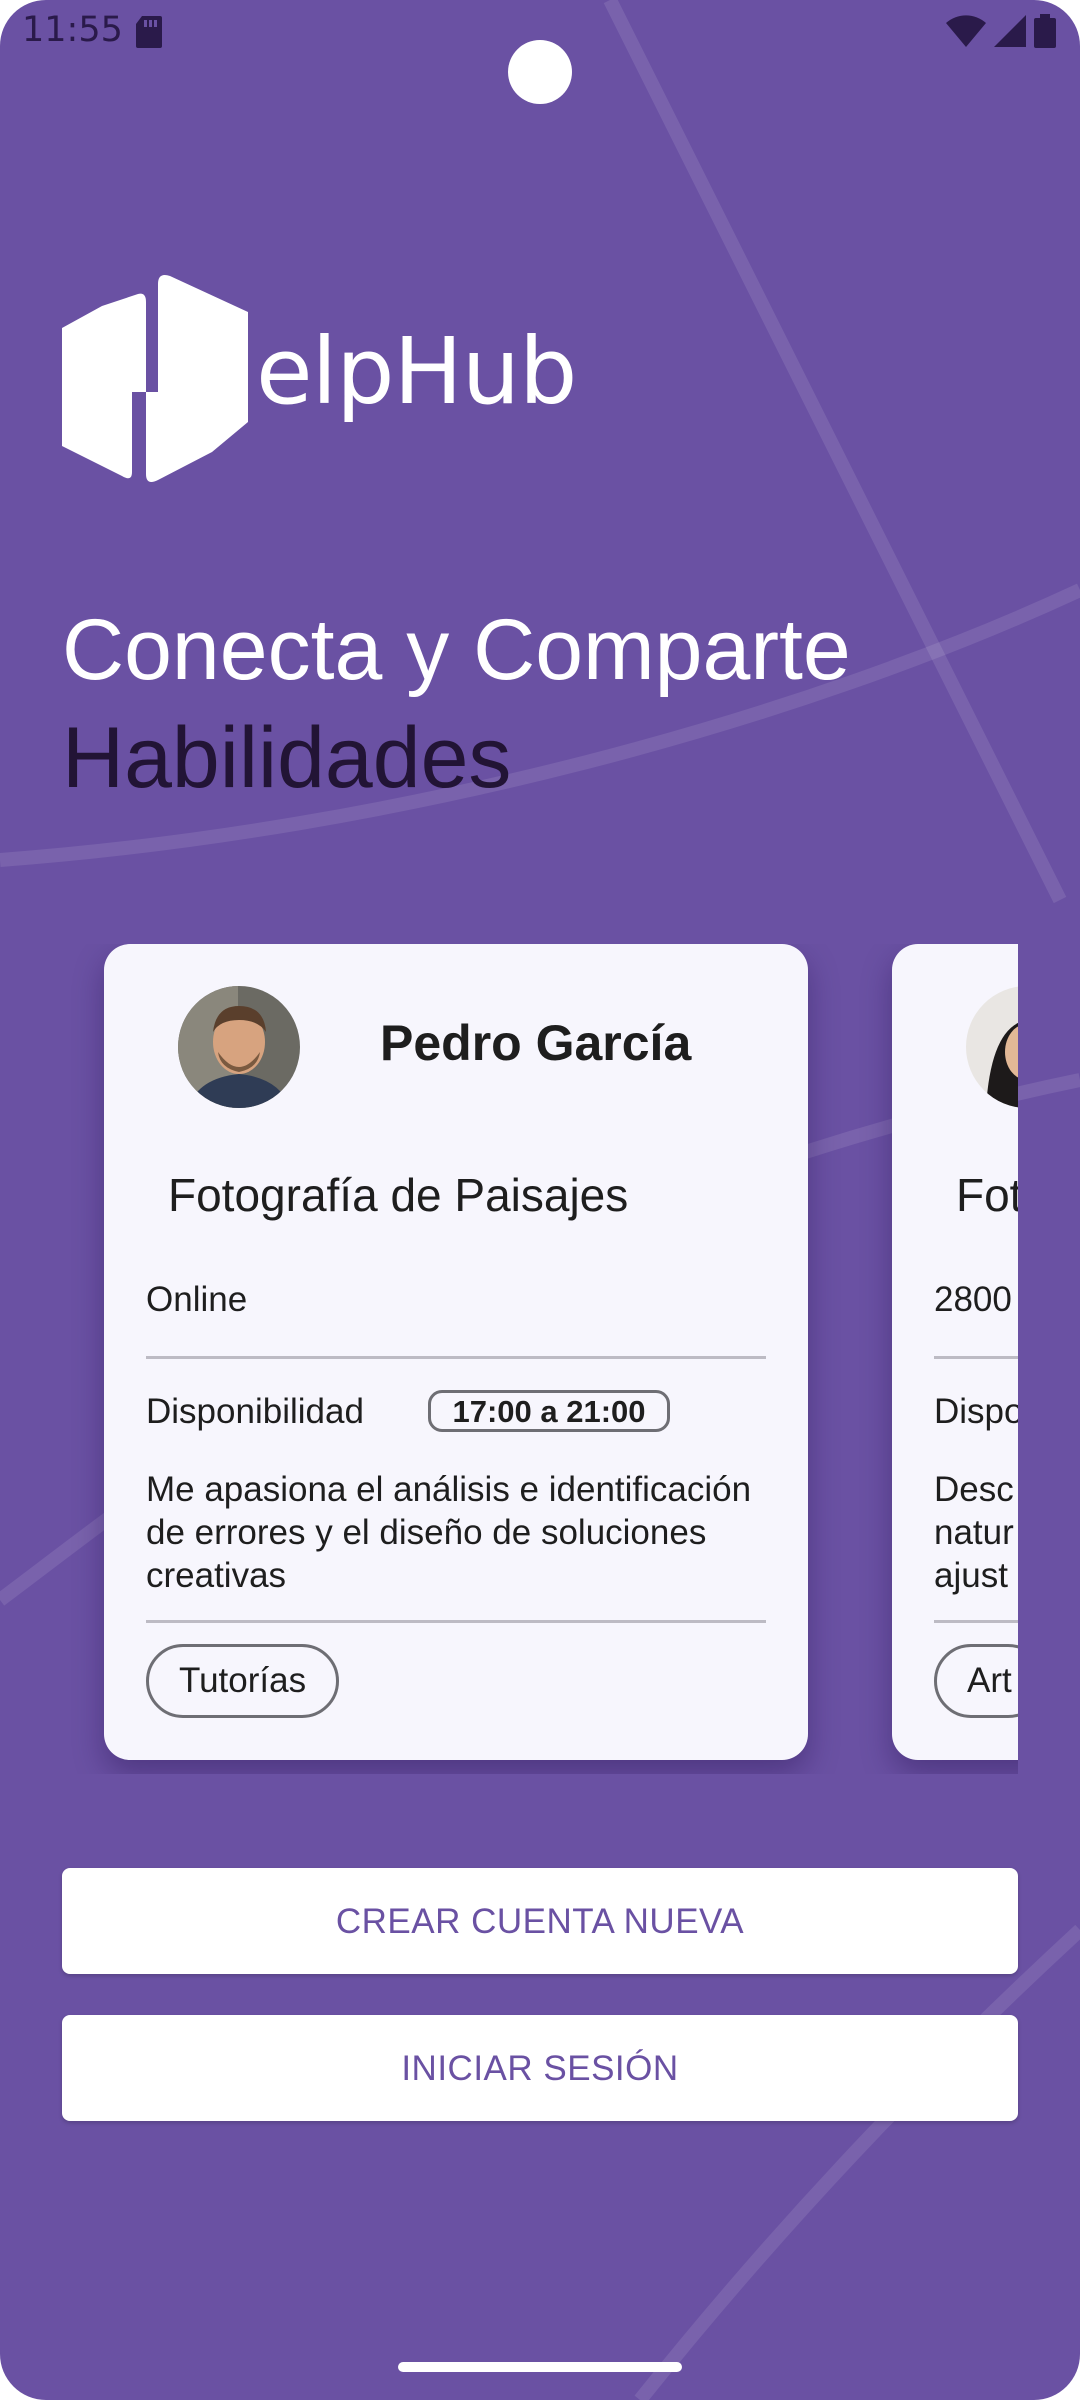 The height and width of the screenshot is (2400, 1080). Describe the element at coordinates (1010, 31) in the screenshot. I see `signal-icon` at that location.